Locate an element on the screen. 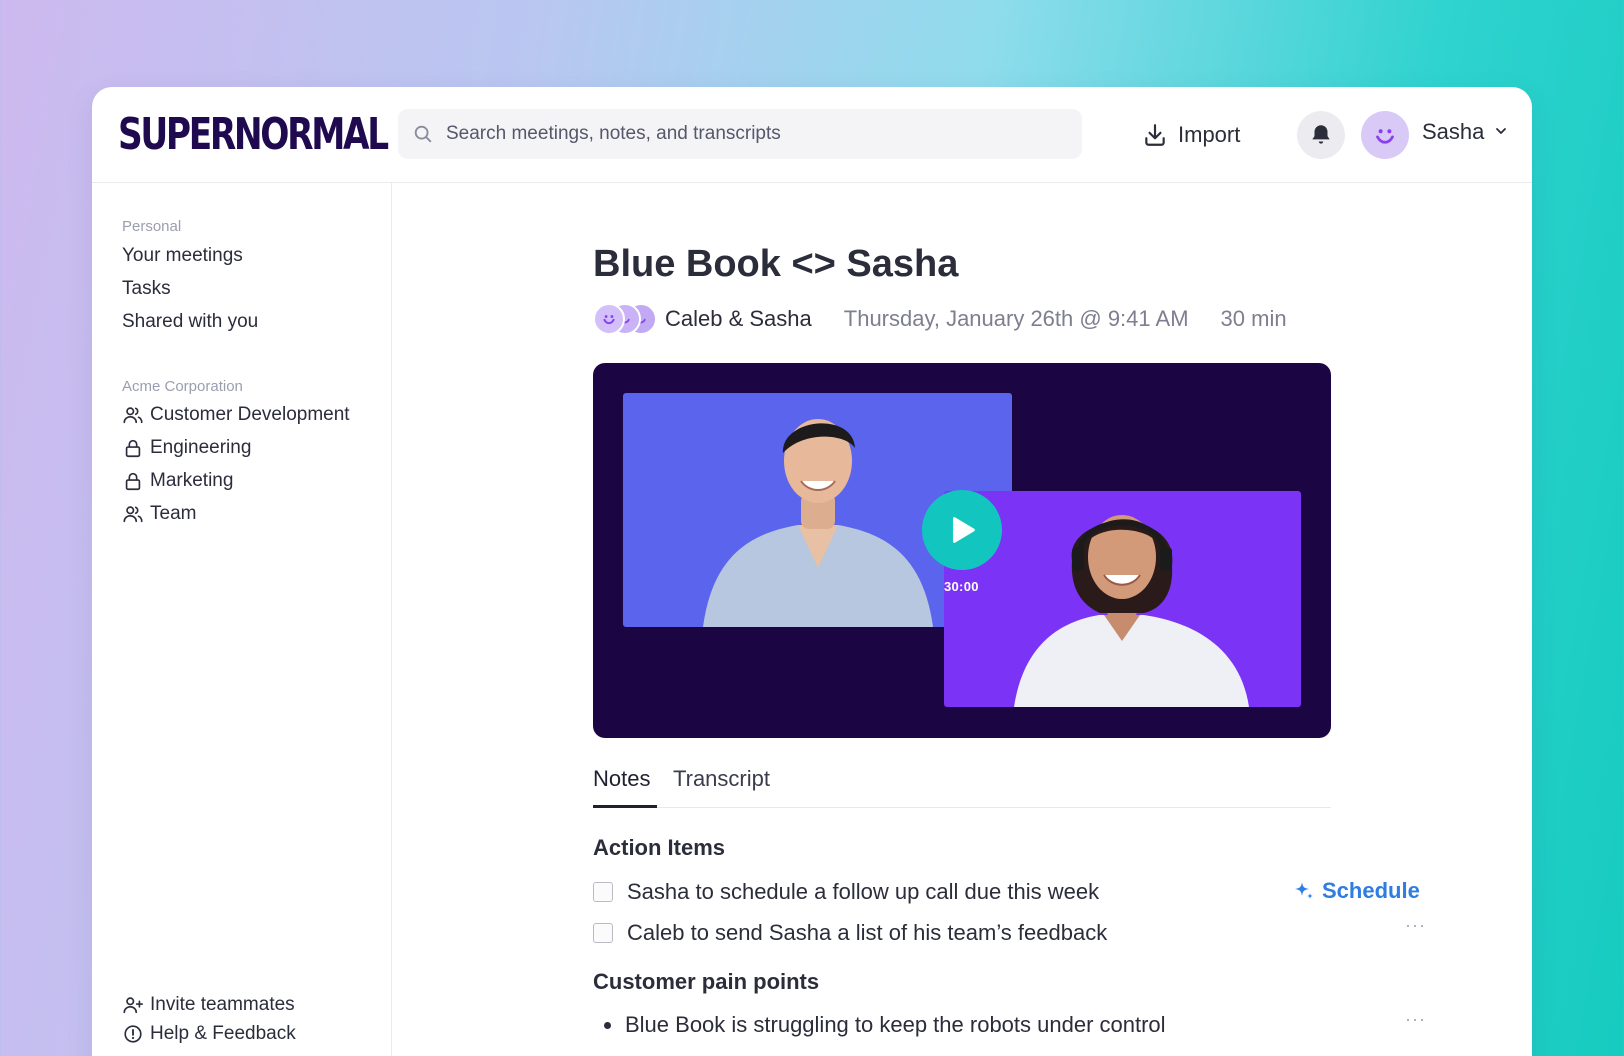 The width and height of the screenshot is (1624, 1056). play-button is located at coordinates (962, 530).